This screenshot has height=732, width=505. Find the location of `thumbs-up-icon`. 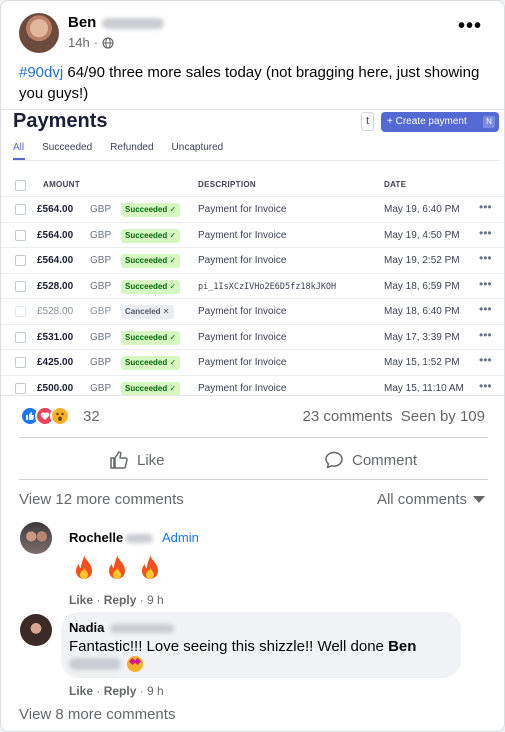

thumbs-up-icon is located at coordinates (119, 460).